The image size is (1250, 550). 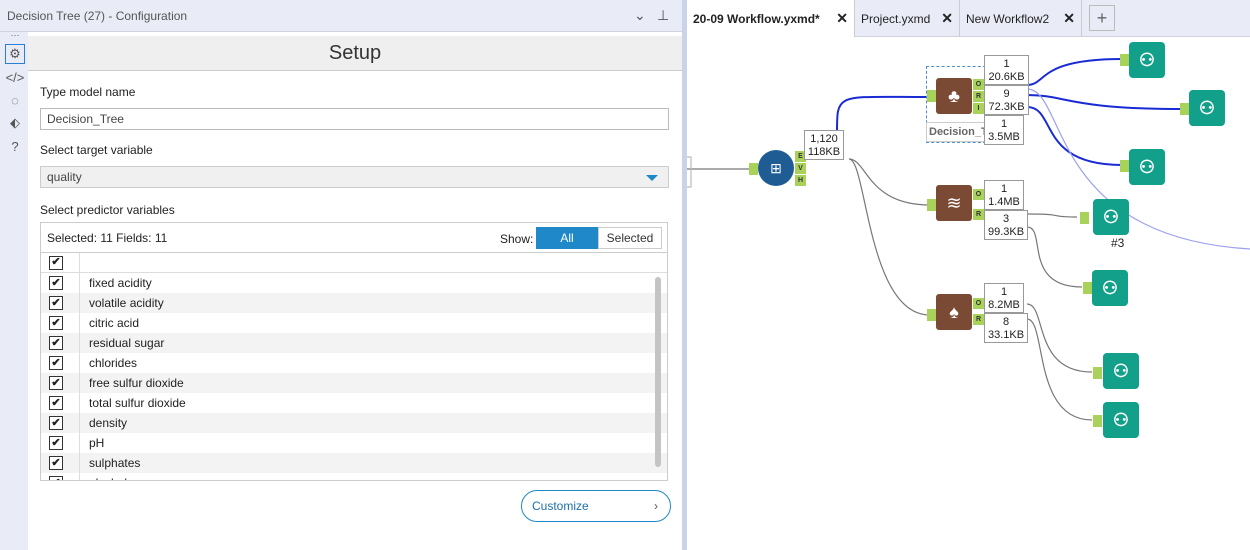 I want to click on record-count-box: 1,120 118KB, so click(x=824, y=145).